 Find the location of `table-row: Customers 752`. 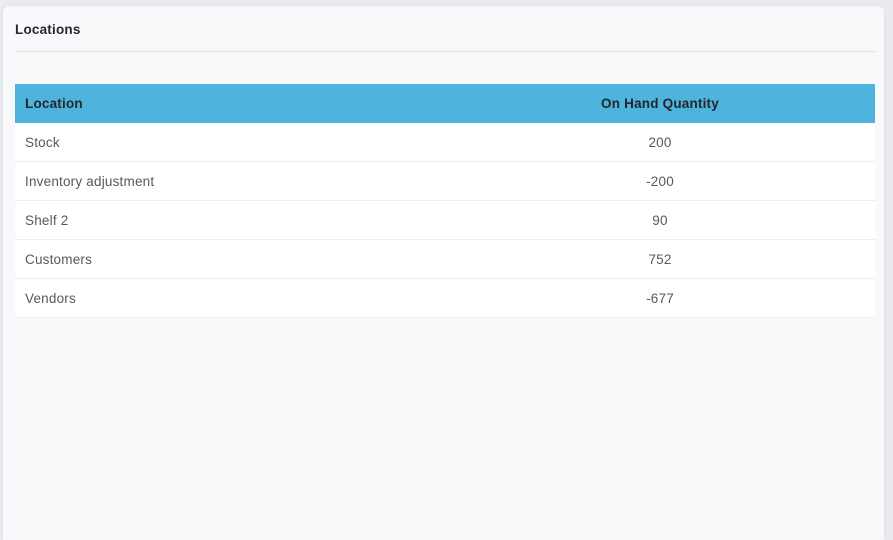

table-row: Customers 752 is located at coordinates (445, 259).